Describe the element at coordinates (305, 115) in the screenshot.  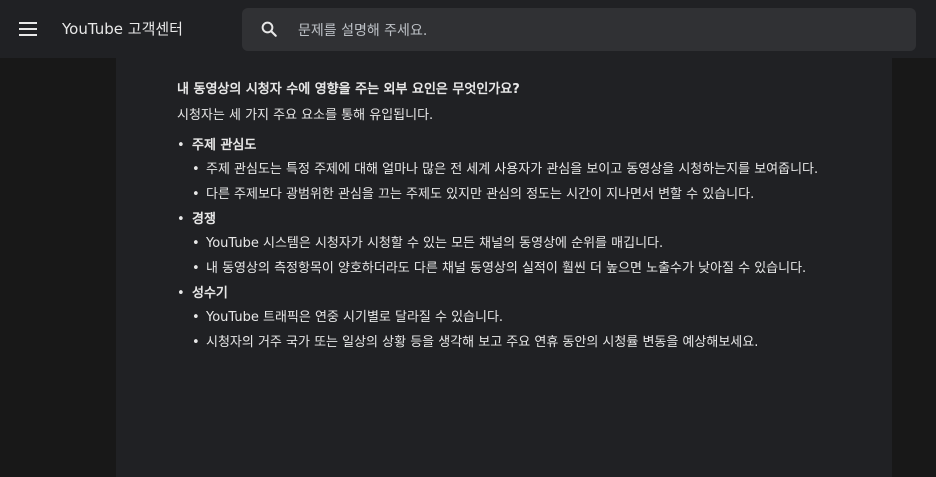
I see `intro-text: 시청자는 세 가지 주요 요소를 통해 유입됩니다.` at that location.